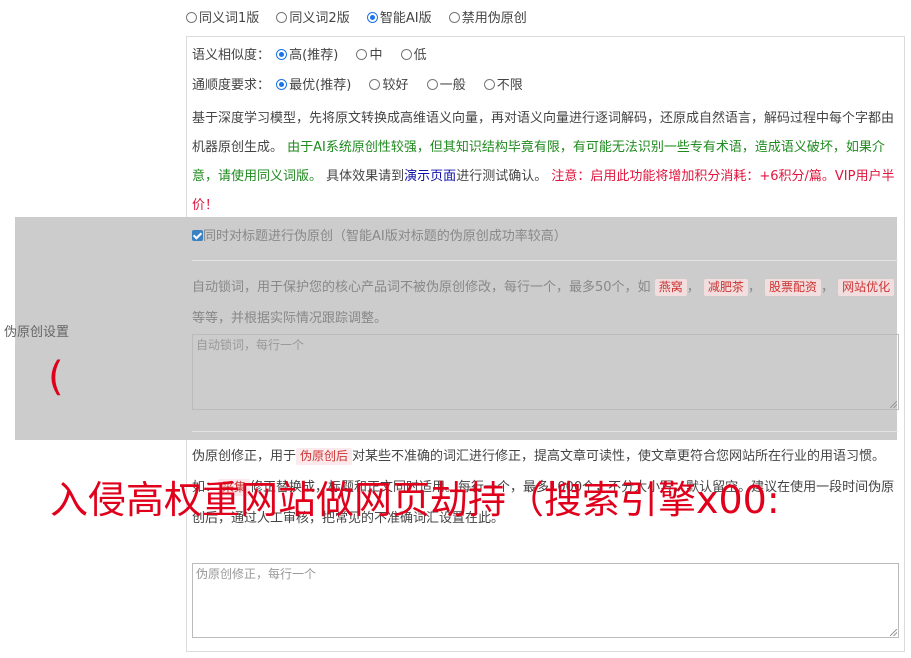 The width and height of the screenshot is (911, 658). What do you see at coordinates (399, 19) in the screenshot?
I see `version-option-ai: 智能AI版` at bounding box center [399, 19].